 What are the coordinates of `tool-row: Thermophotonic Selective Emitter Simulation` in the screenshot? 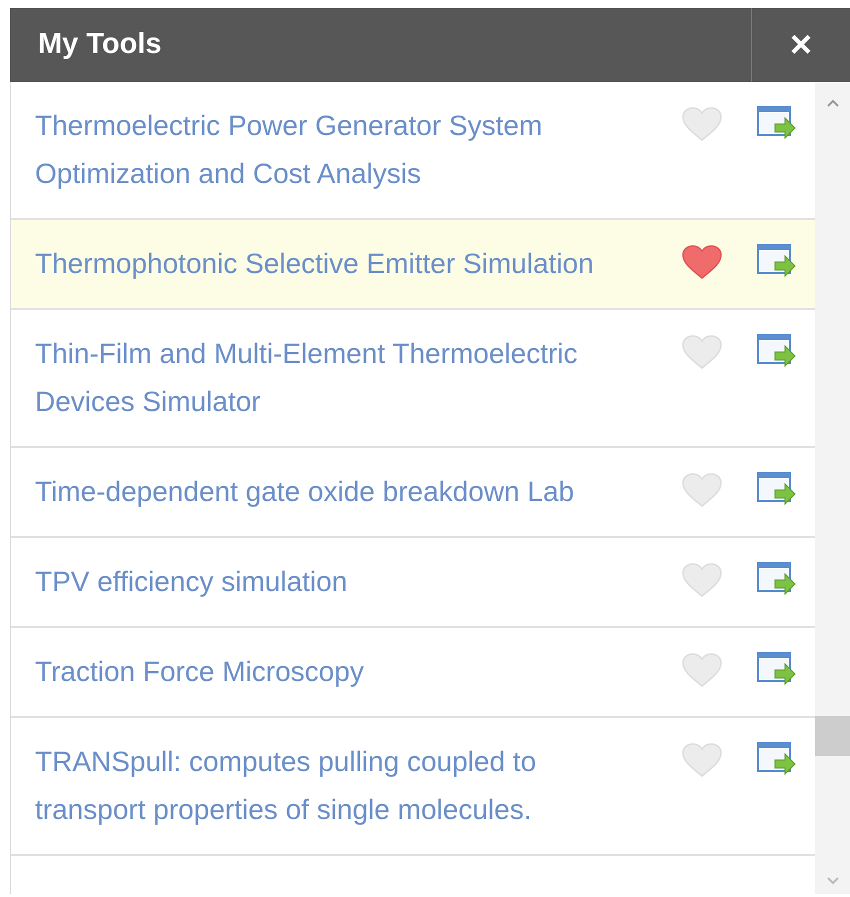 It's located at (413, 265).